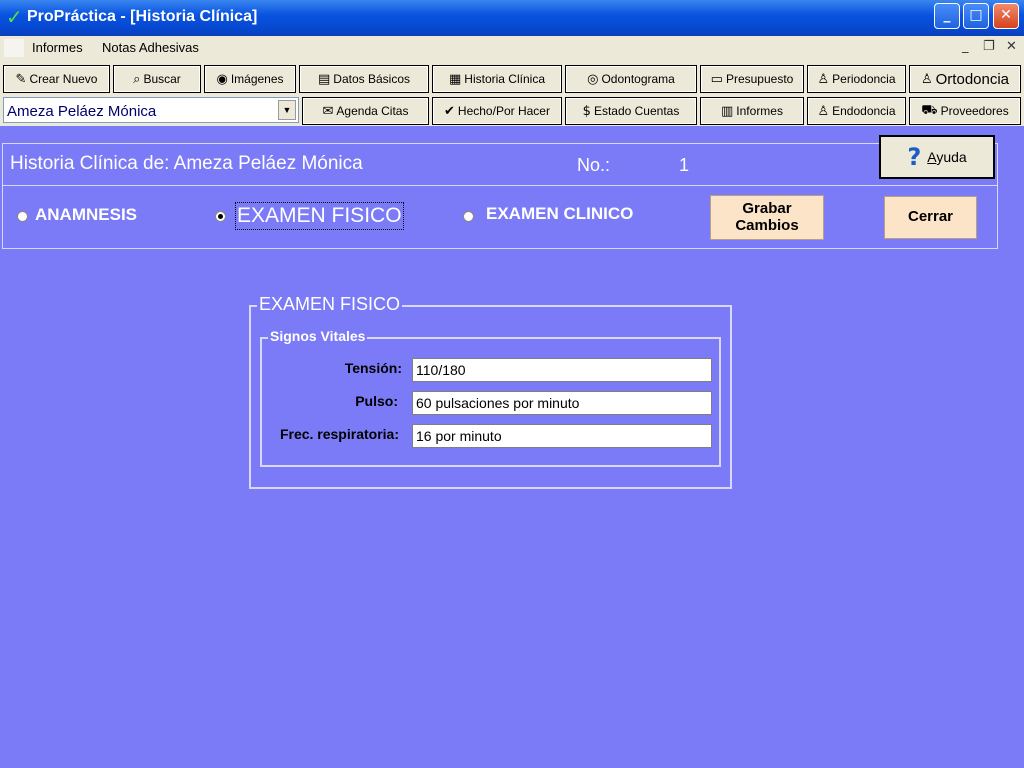 Image resolution: width=1024 pixels, height=768 pixels. What do you see at coordinates (150, 47) in the screenshot?
I see `menu-notas-adhesivas: Notas Adhesivas` at bounding box center [150, 47].